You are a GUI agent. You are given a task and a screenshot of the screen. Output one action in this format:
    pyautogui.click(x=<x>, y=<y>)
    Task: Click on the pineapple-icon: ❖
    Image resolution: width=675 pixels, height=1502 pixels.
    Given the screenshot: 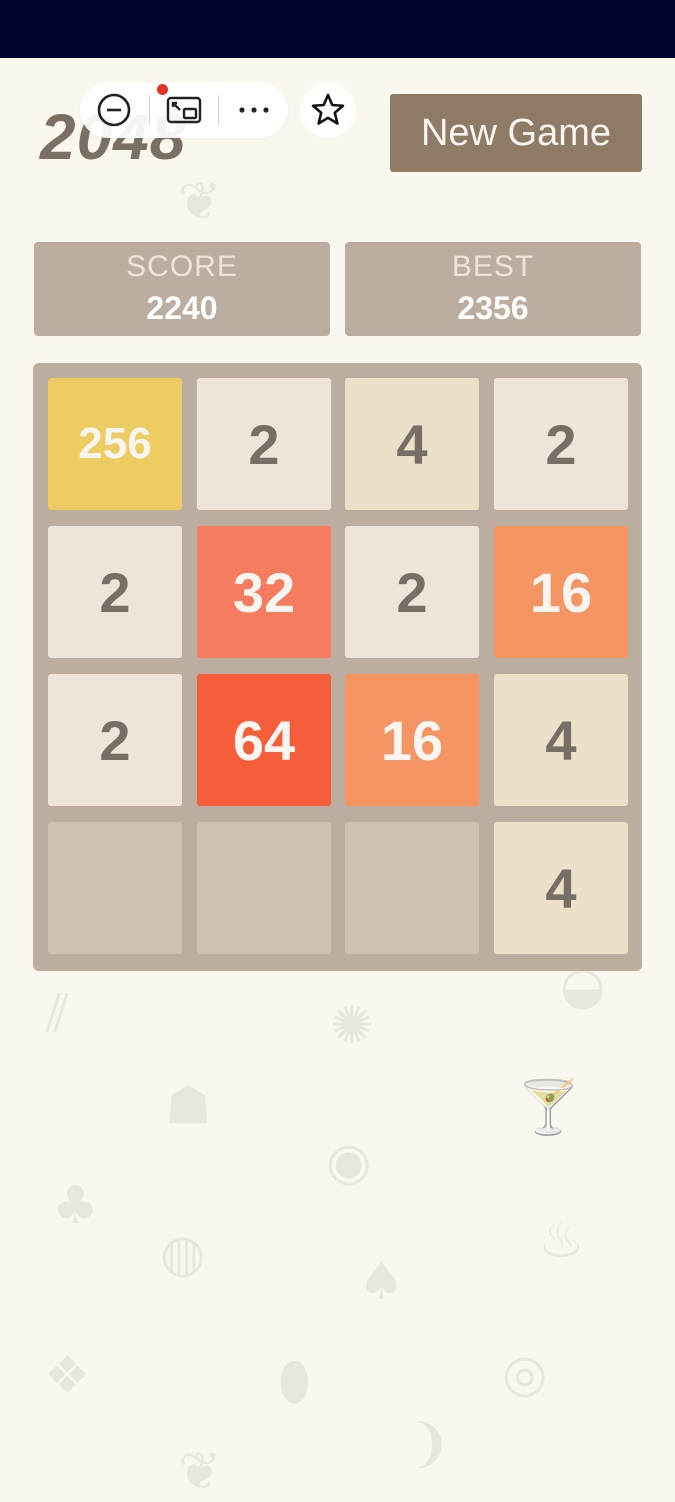 What is the action you would take?
    pyautogui.click(x=67, y=1376)
    